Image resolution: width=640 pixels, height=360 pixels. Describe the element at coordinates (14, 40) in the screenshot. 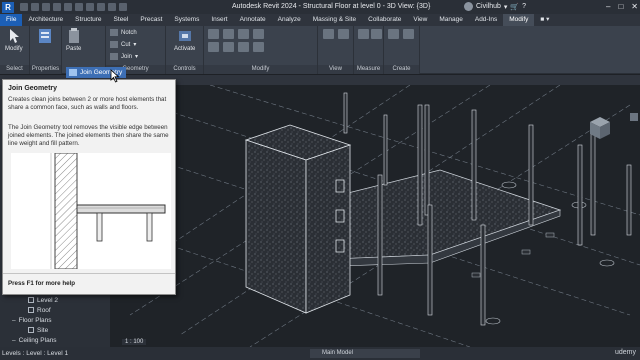

I see `modify-button: Modify` at that location.